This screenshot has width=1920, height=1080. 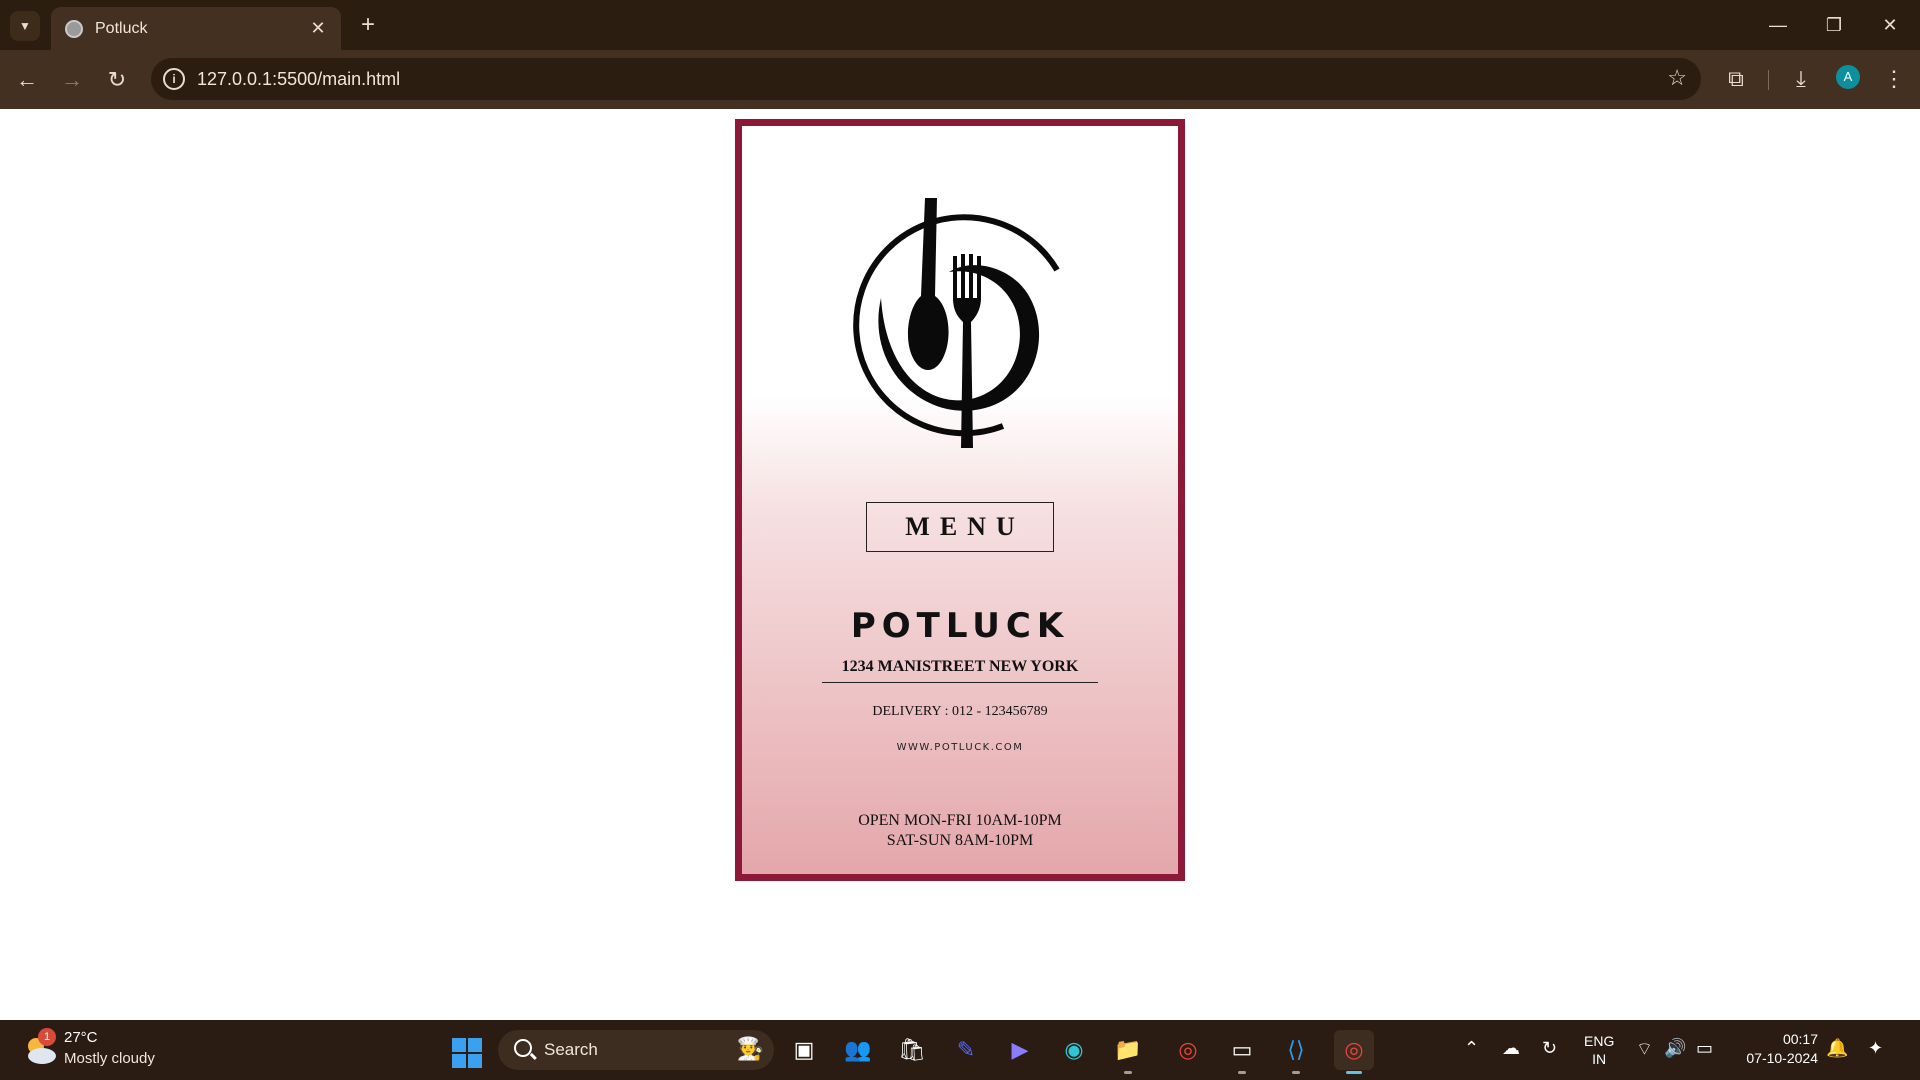 What do you see at coordinates (174, 79) in the screenshot?
I see `site-info-icon: i` at bounding box center [174, 79].